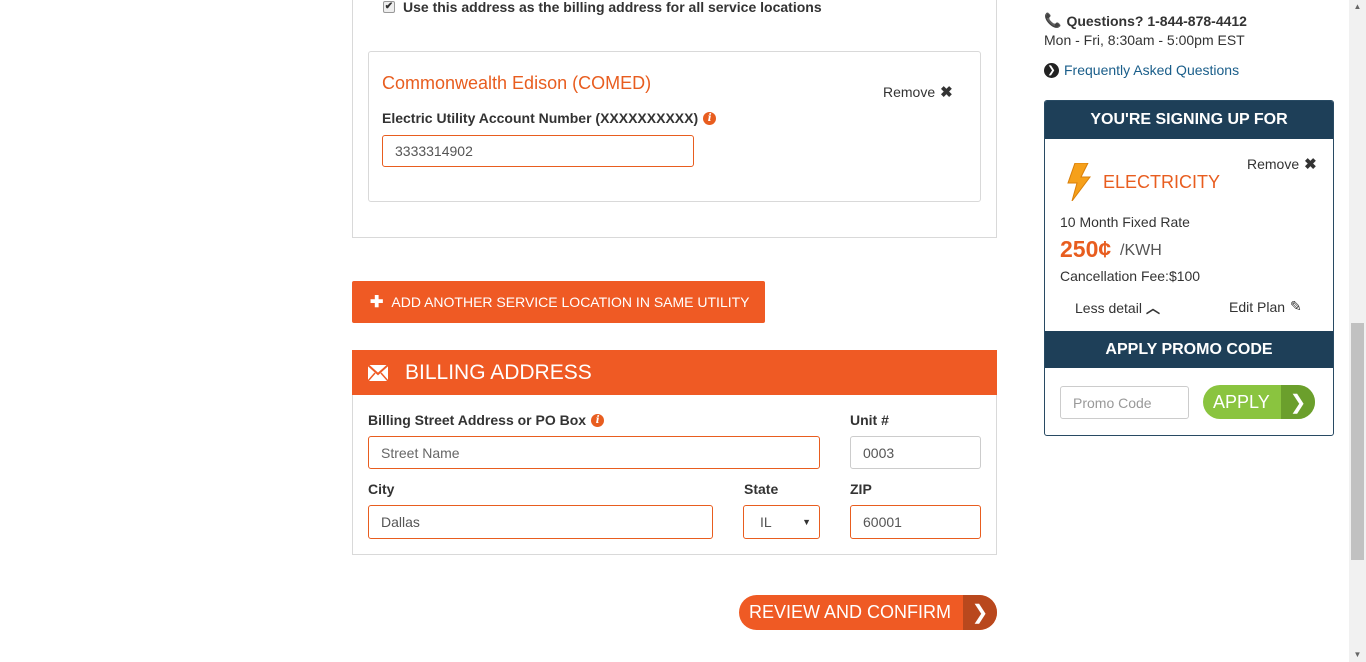 The height and width of the screenshot is (662, 1366). What do you see at coordinates (1273, 164) in the screenshot?
I see `remove-product-label: Remove` at bounding box center [1273, 164].